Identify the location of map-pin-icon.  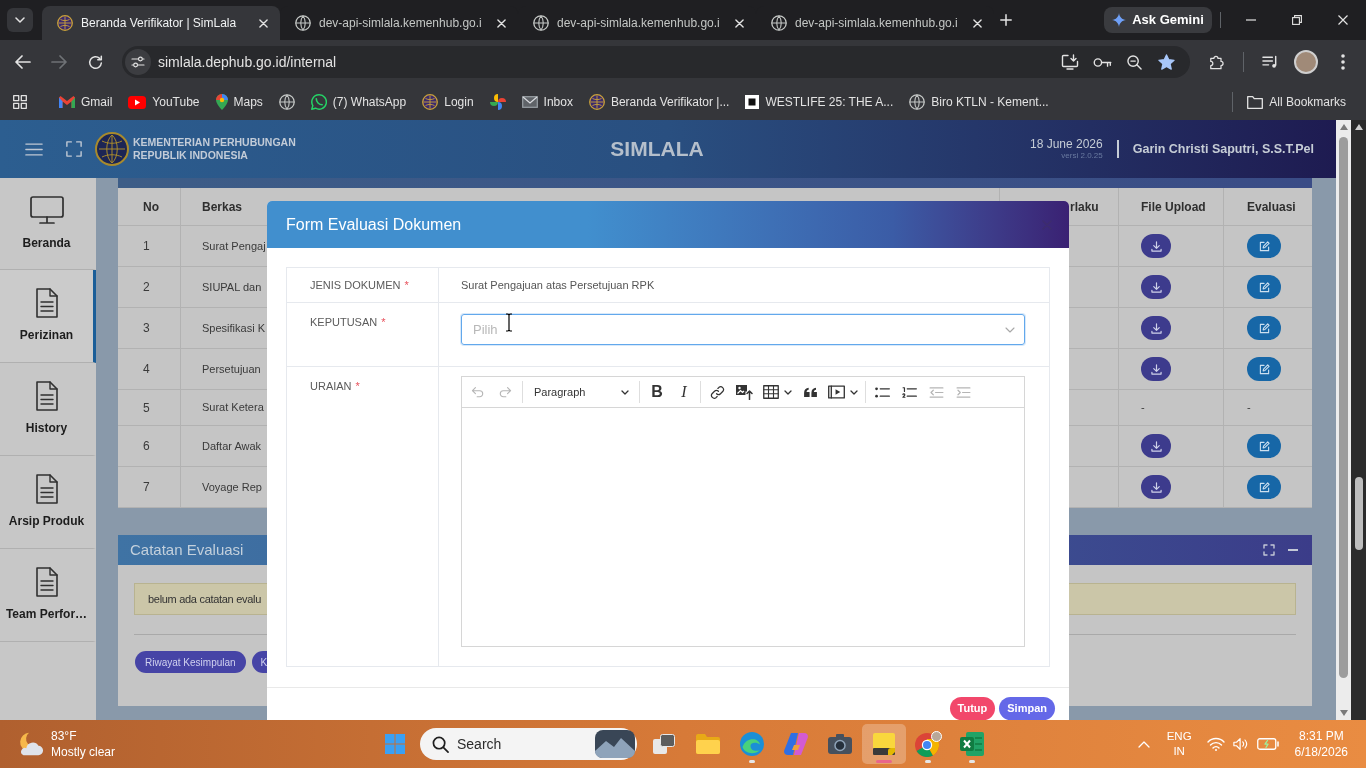
(221, 102).